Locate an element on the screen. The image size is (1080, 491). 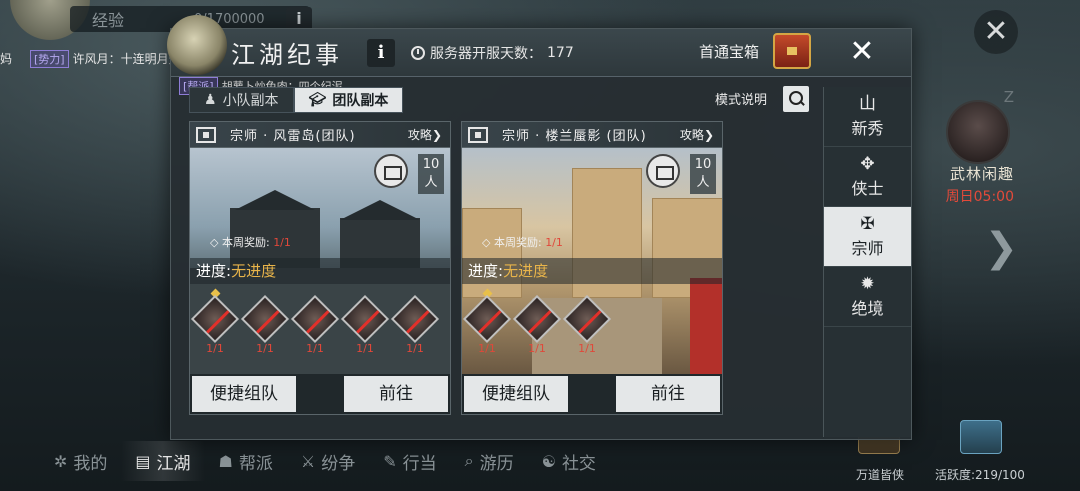
tab-label: 团队副本 is located at coordinates (360, 101).